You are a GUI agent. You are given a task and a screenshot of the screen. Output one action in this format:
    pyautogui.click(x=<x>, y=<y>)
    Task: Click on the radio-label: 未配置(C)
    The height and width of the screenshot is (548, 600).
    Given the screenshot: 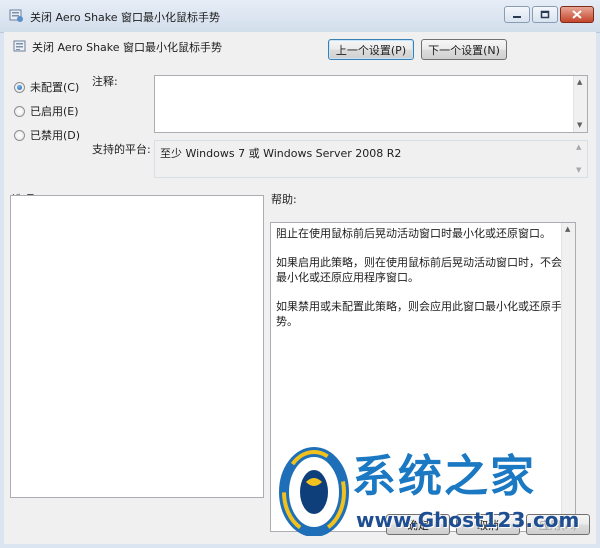 What is the action you would take?
    pyautogui.click(x=55, y=87)
    